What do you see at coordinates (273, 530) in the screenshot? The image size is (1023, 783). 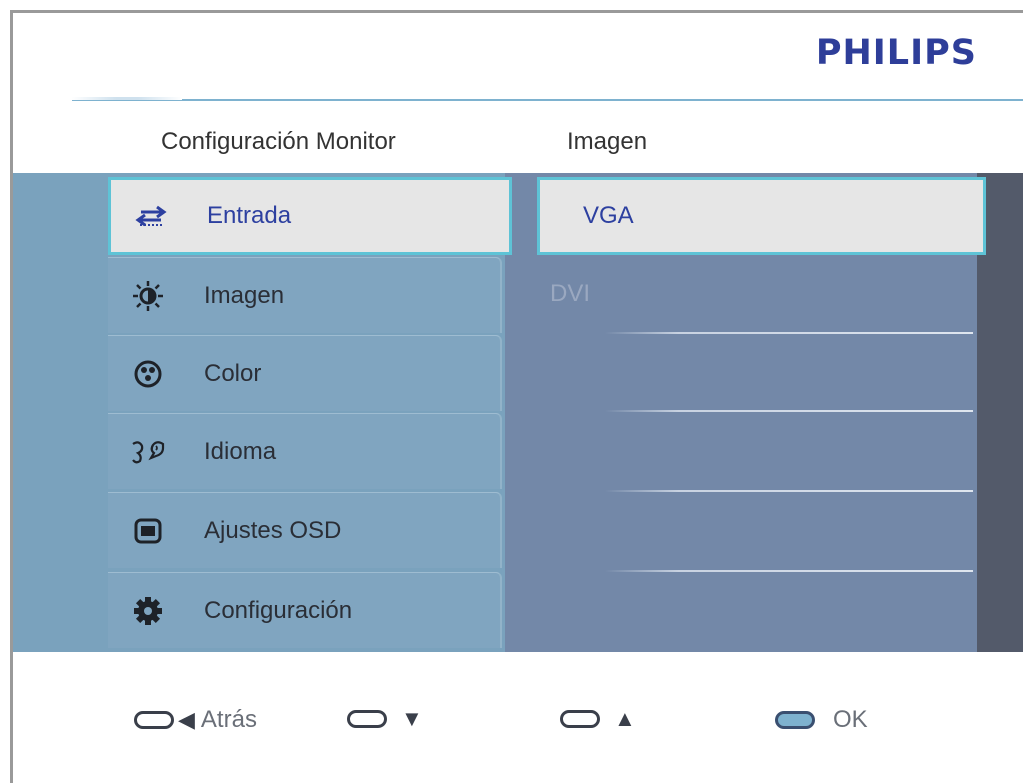 I see `menu-item-label: Ajustes OSD` at bounding box center [273, 530].